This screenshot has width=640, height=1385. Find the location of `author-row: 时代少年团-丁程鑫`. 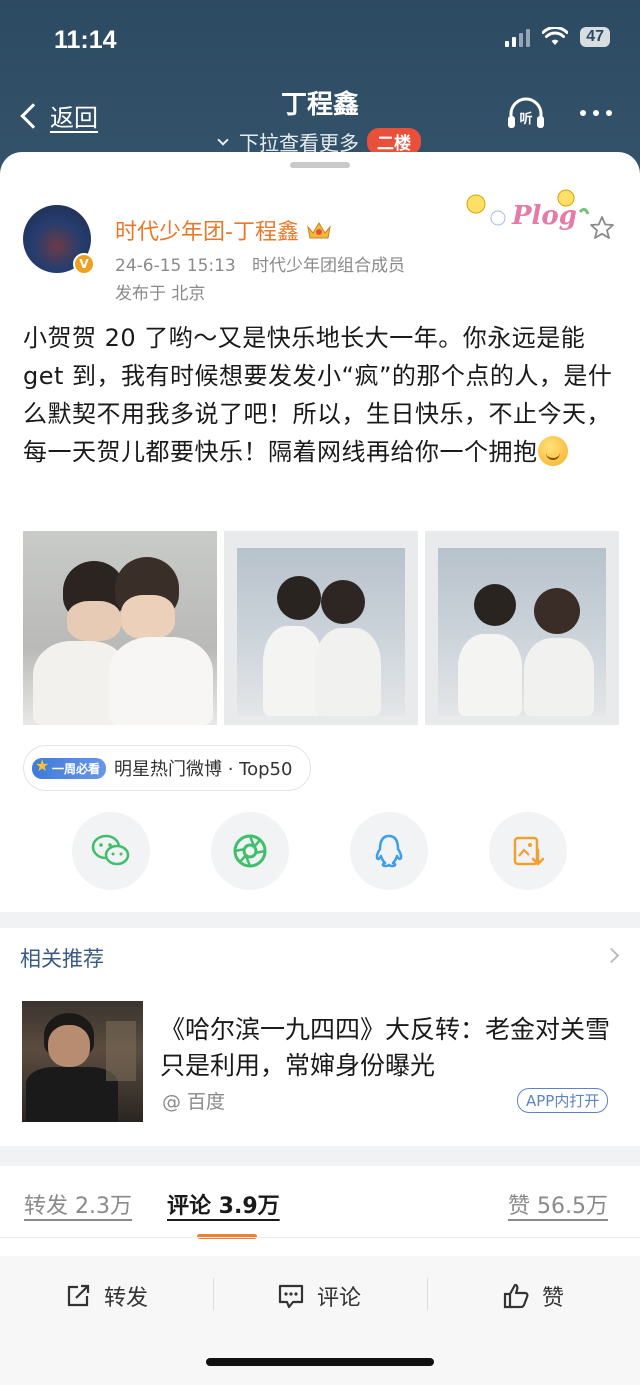

author-row: 时代少年团-丁程鑫 is located at coordinates (224, 230).